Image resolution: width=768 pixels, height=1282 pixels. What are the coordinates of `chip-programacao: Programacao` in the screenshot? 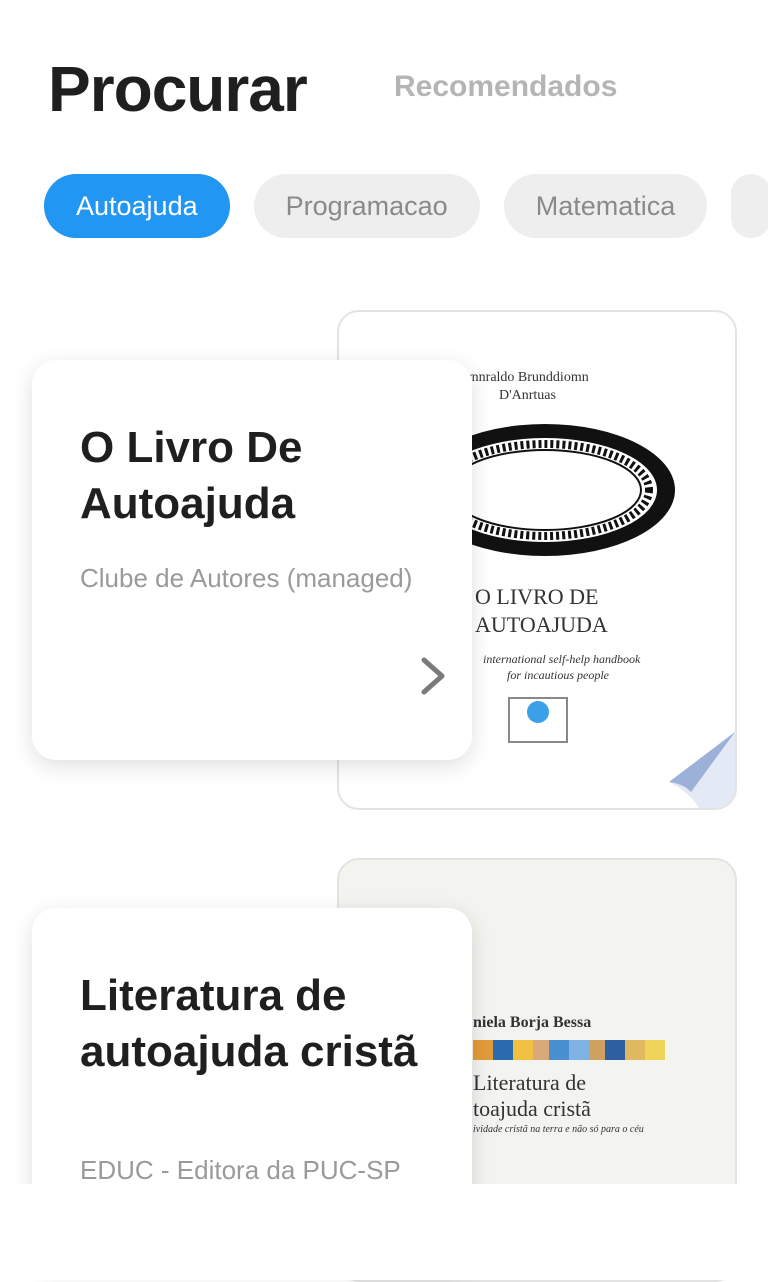 It's located at (366, 206).